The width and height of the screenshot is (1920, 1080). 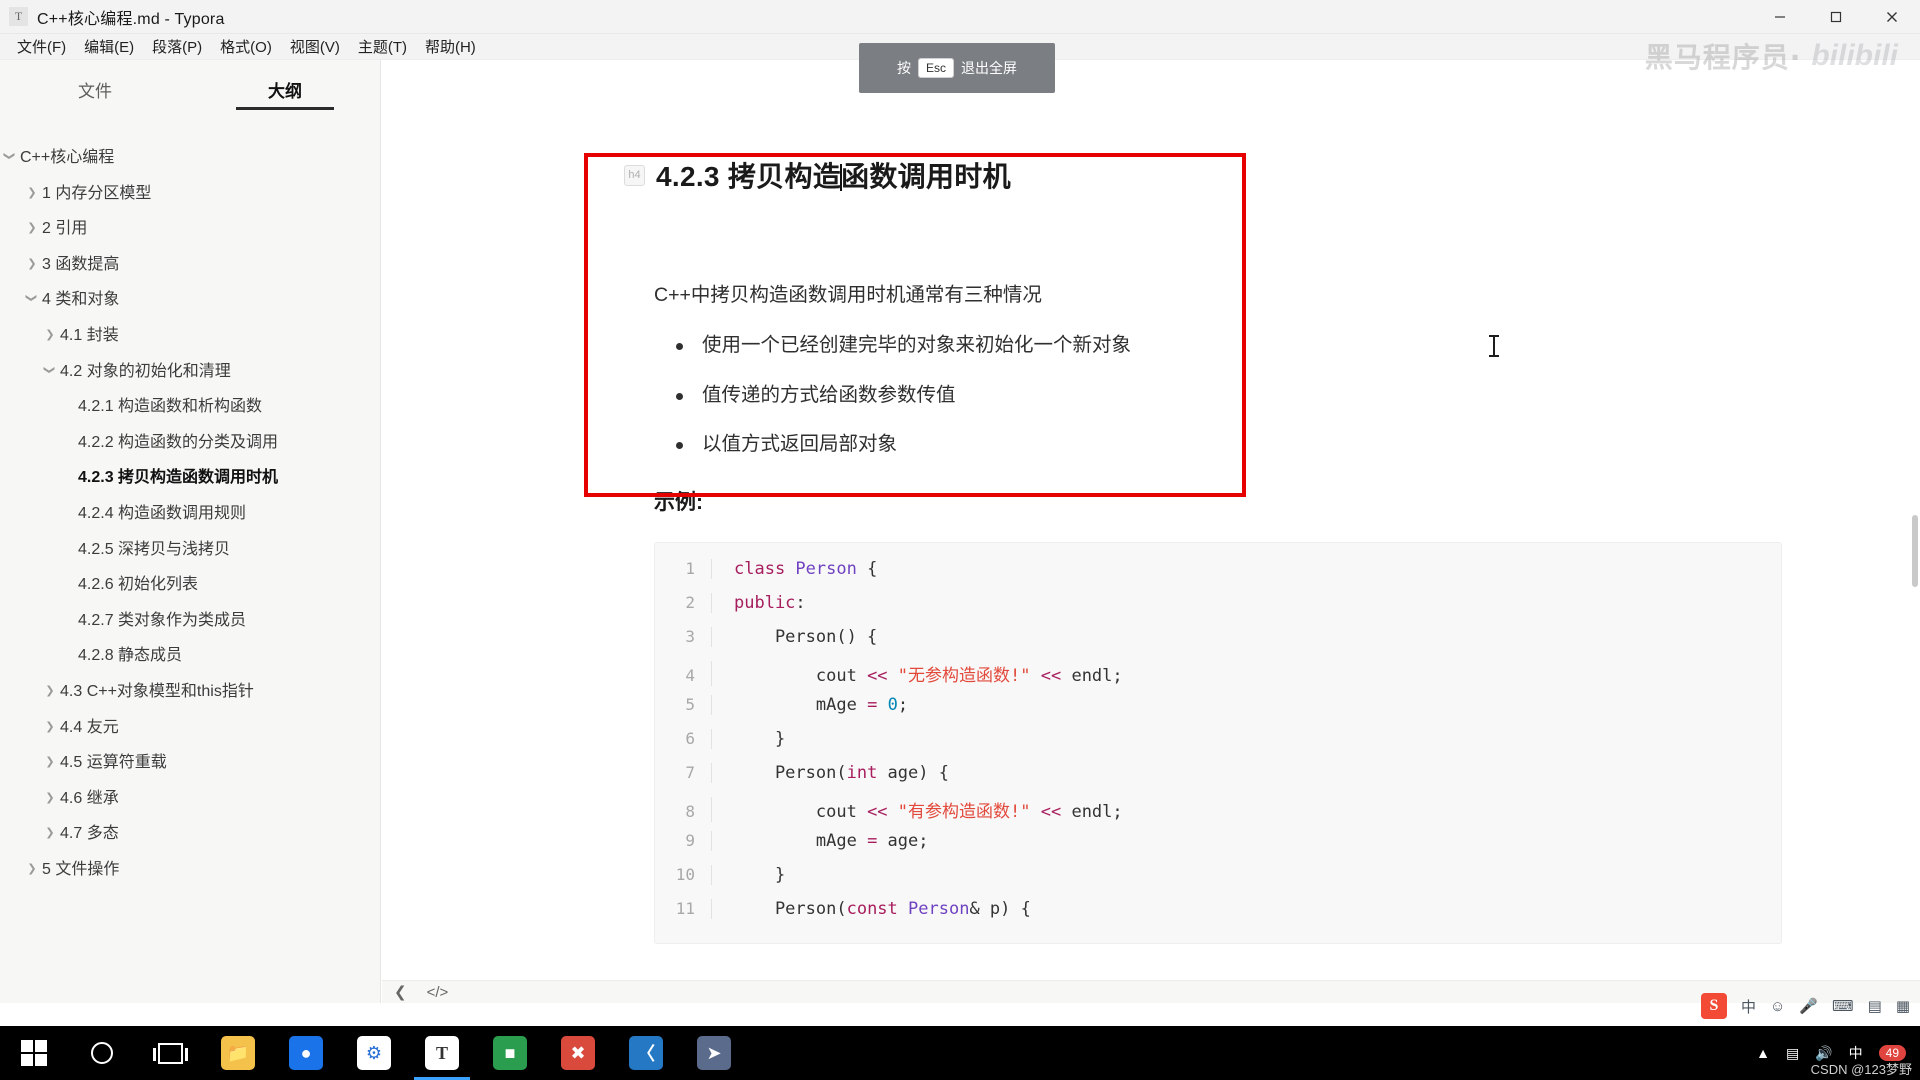 I want to click on outline-item: ❯4.2.6 初始化列表, so click(x=190, y=585).